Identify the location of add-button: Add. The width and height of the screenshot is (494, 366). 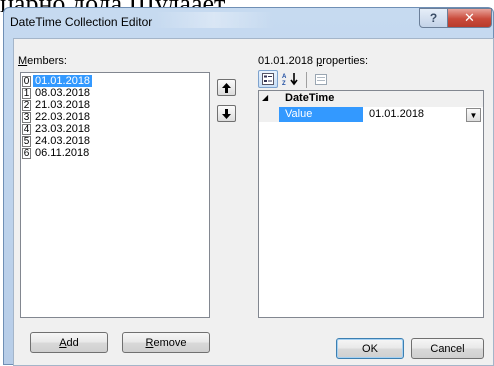
(69, 342).